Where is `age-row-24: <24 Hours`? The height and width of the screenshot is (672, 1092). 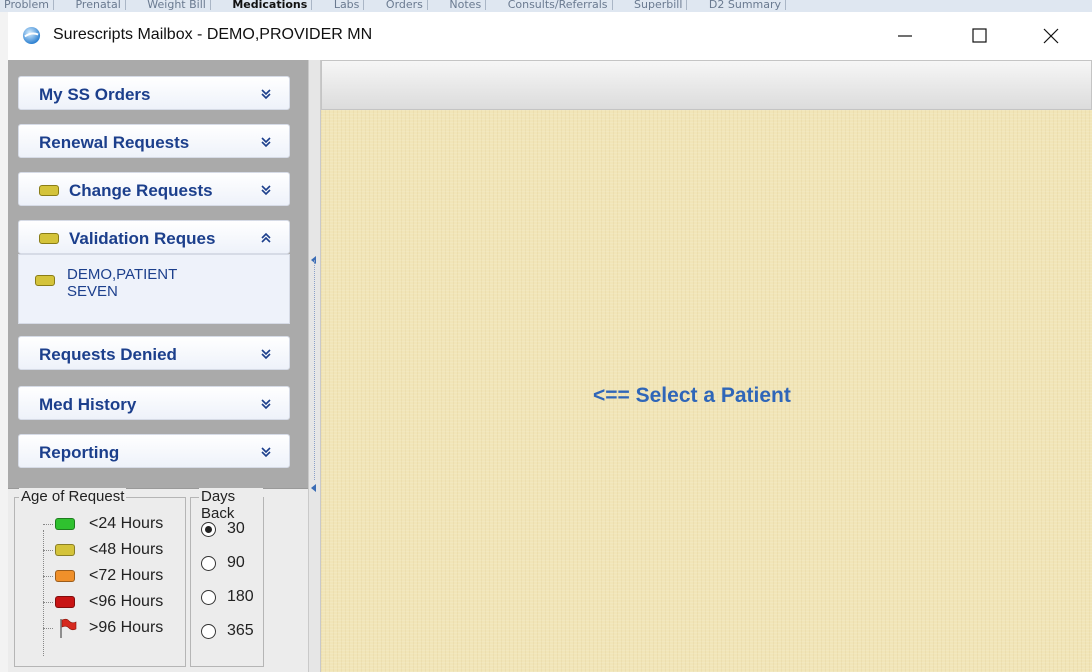 age-row-24: <24 Hours is located at coordinates (100, 525).